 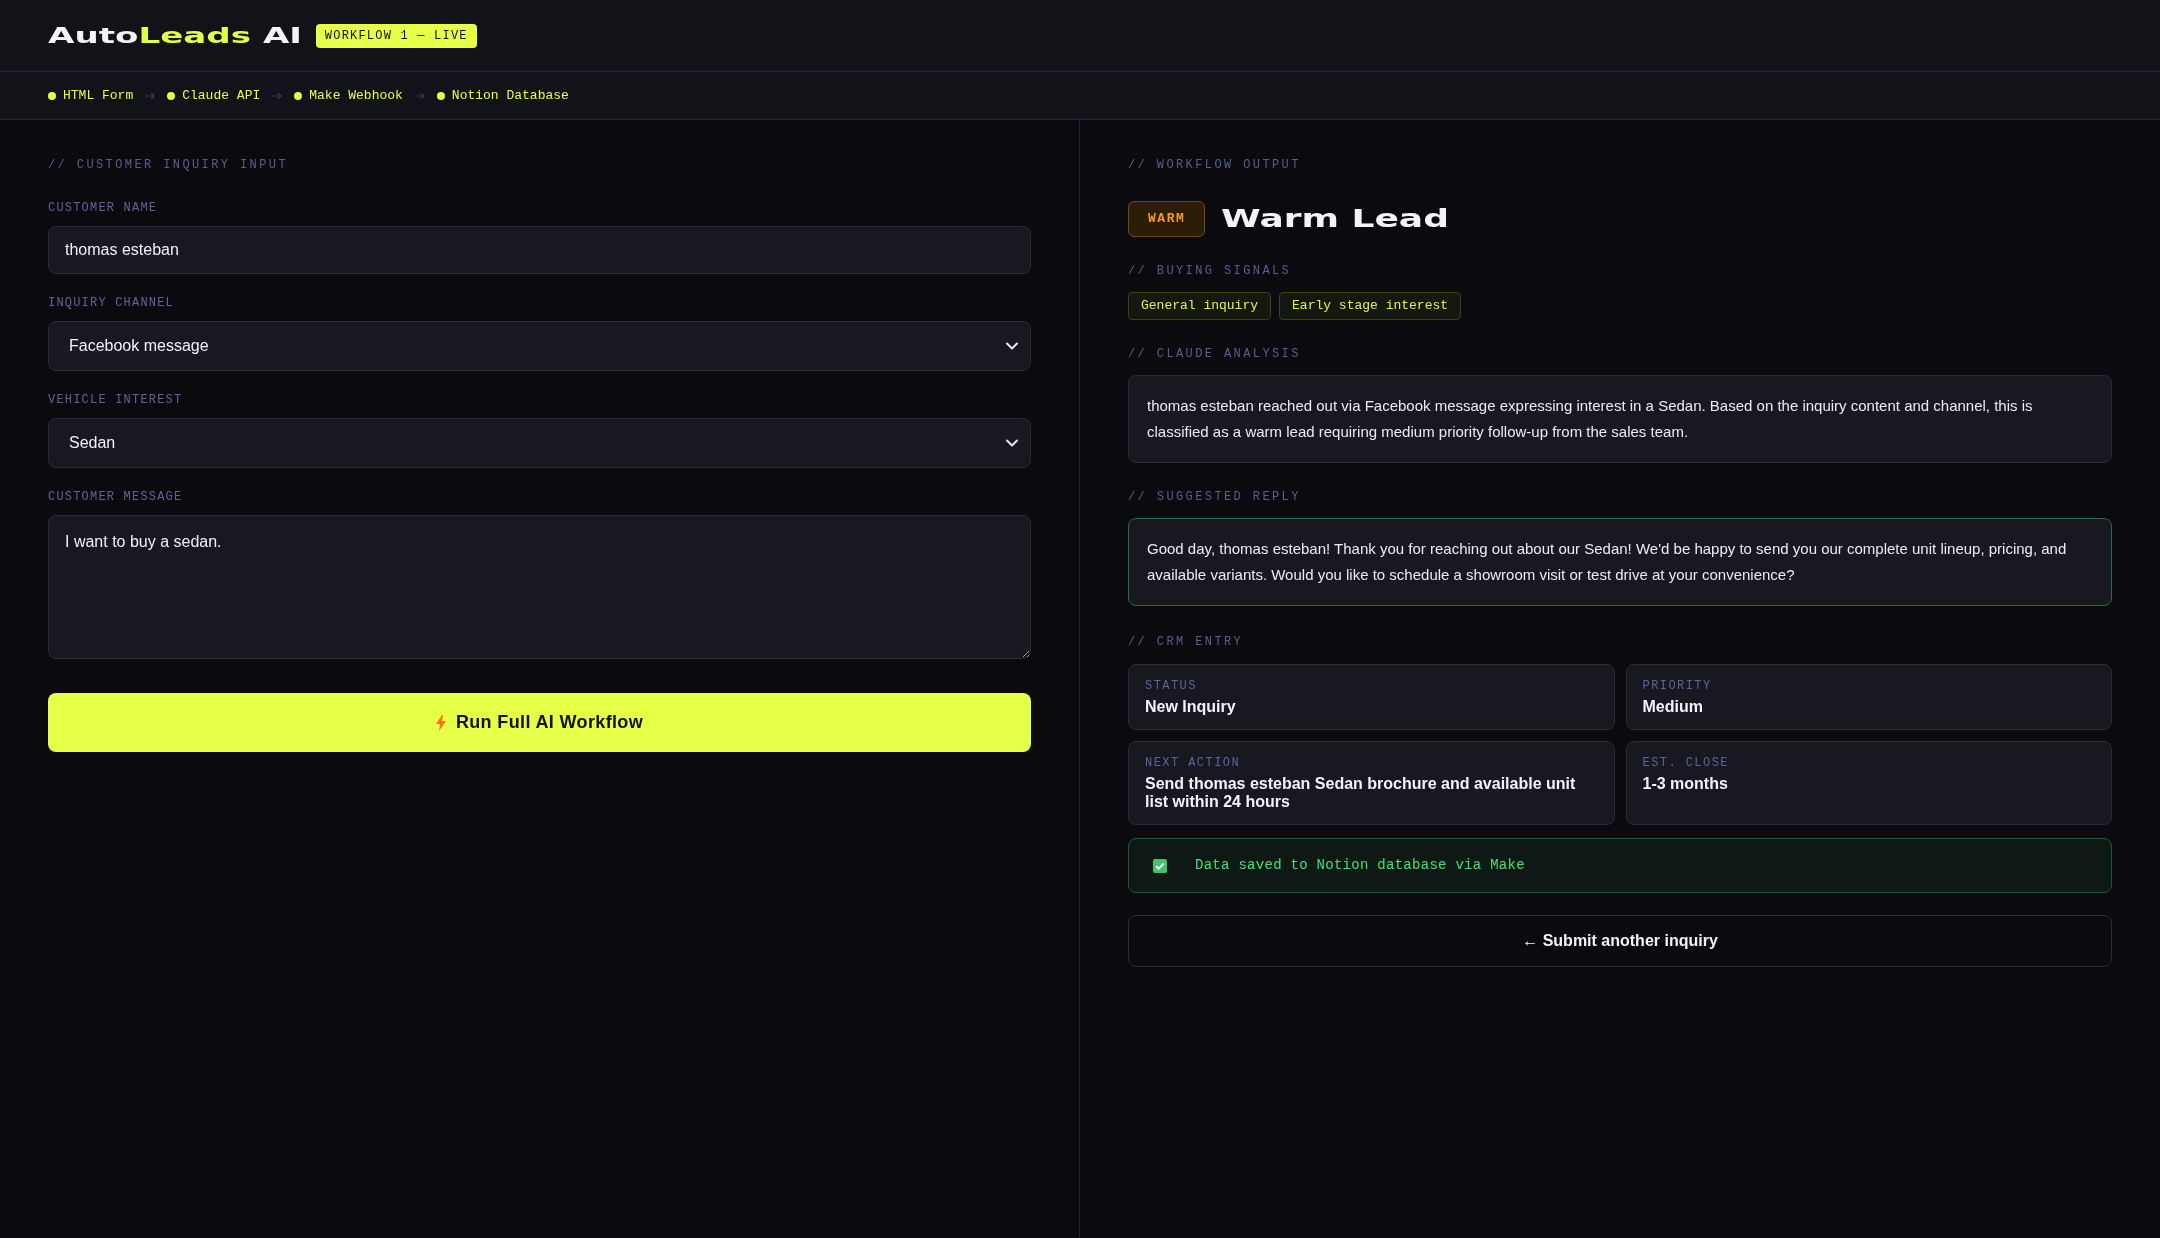 What do you see at coordinates (1191, 707) in the screenshot?
I see `crm-value: New Inquiry` at bounding box center [1191, 707].